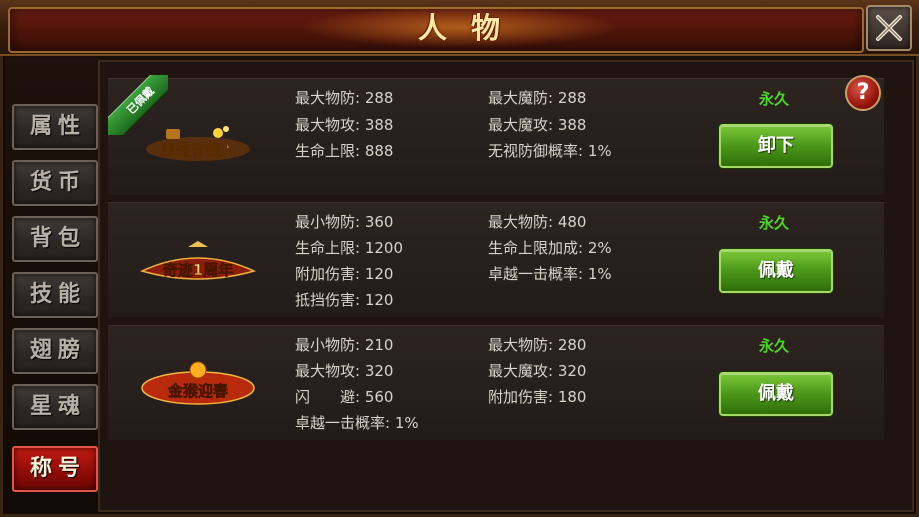  Describe the element at coordinates (55, 351) in the screenshot. I see `tab-wings: 翅膀` at that location.